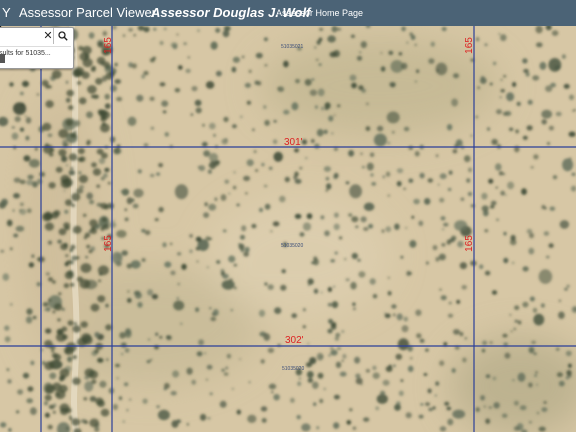 The height and width of the screenshot is (432, 576). Describe the element at coordinates (62, 36) in the screenshot. I see `search-button` at that location.